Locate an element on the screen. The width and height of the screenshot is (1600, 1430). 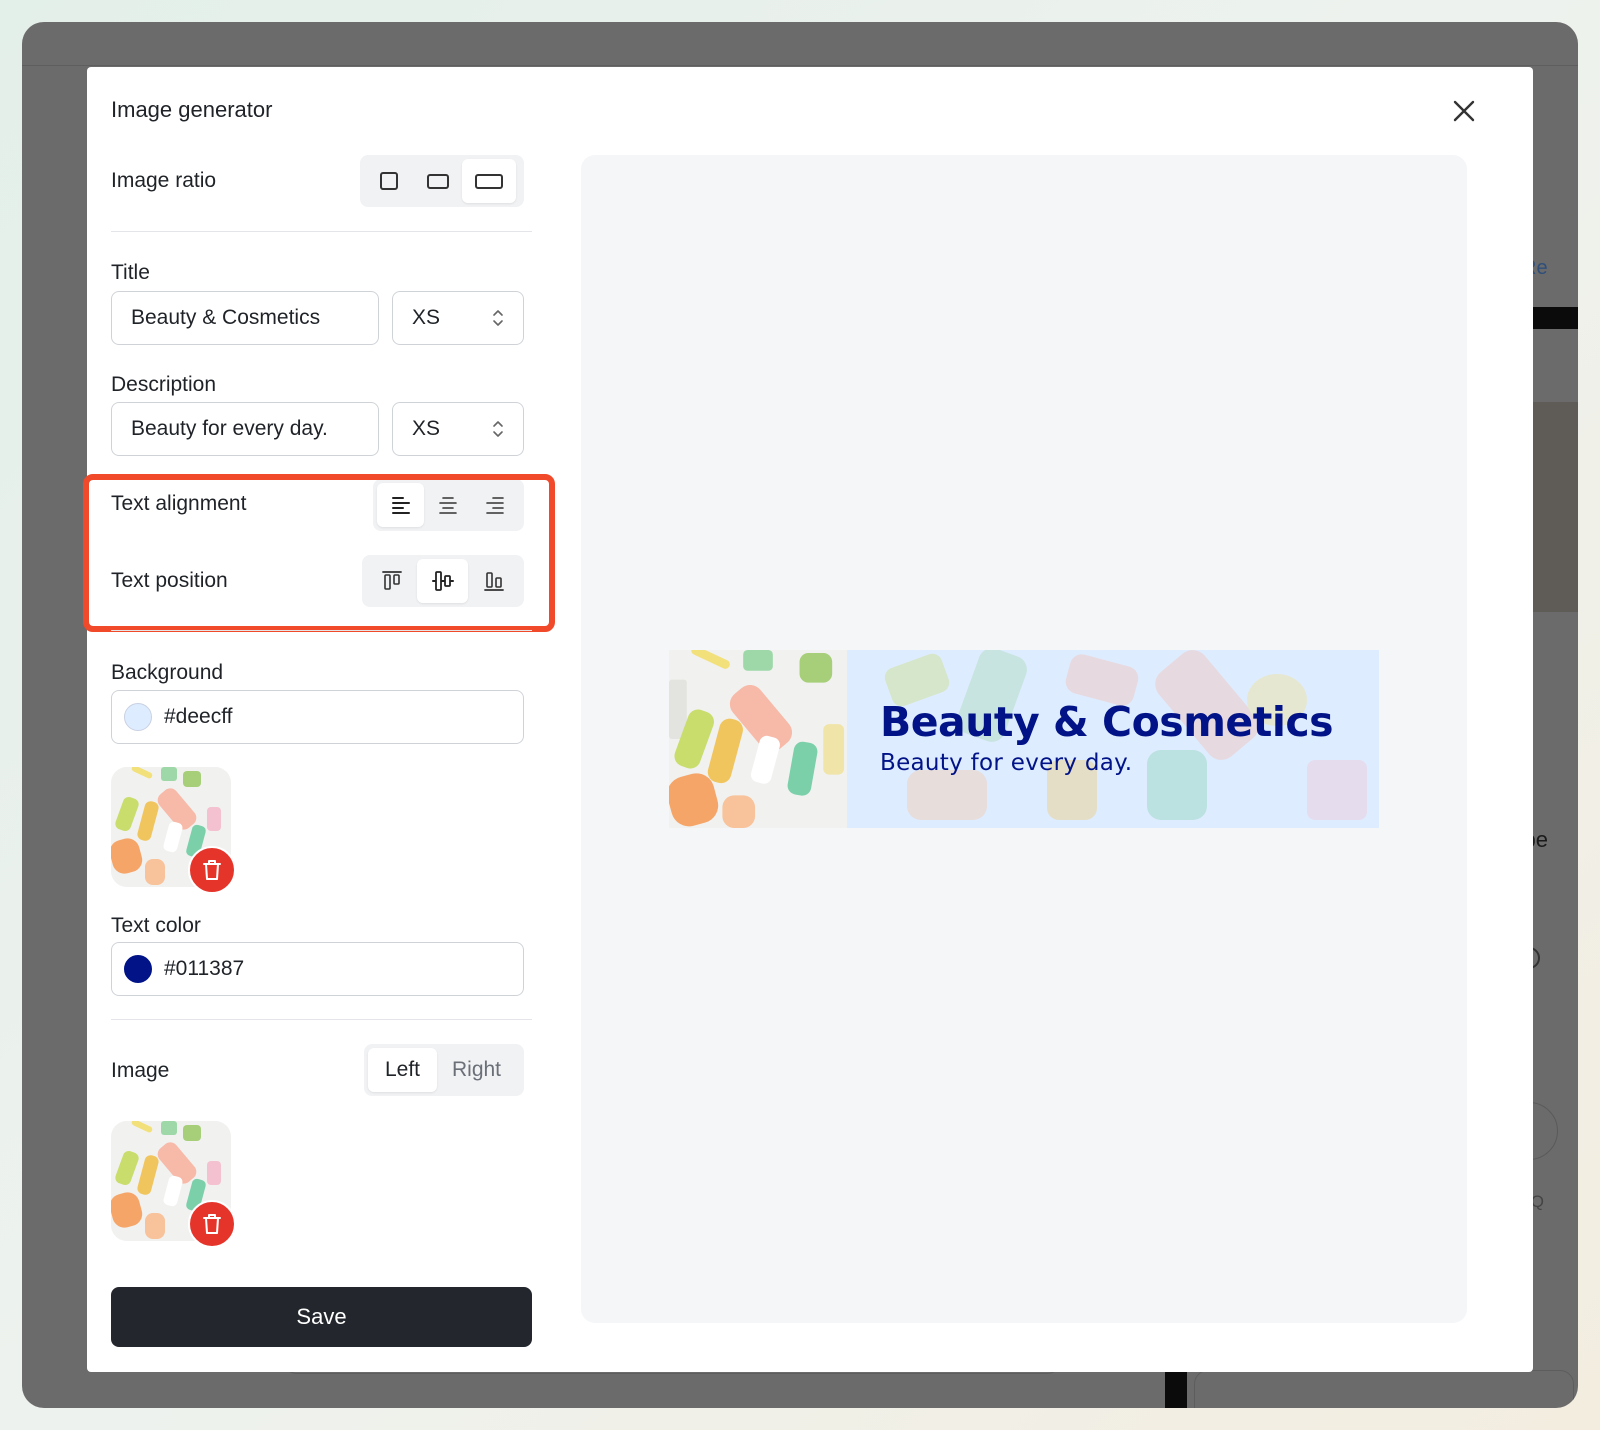
remove-side-image-button is located at coordinates (212, 1224).